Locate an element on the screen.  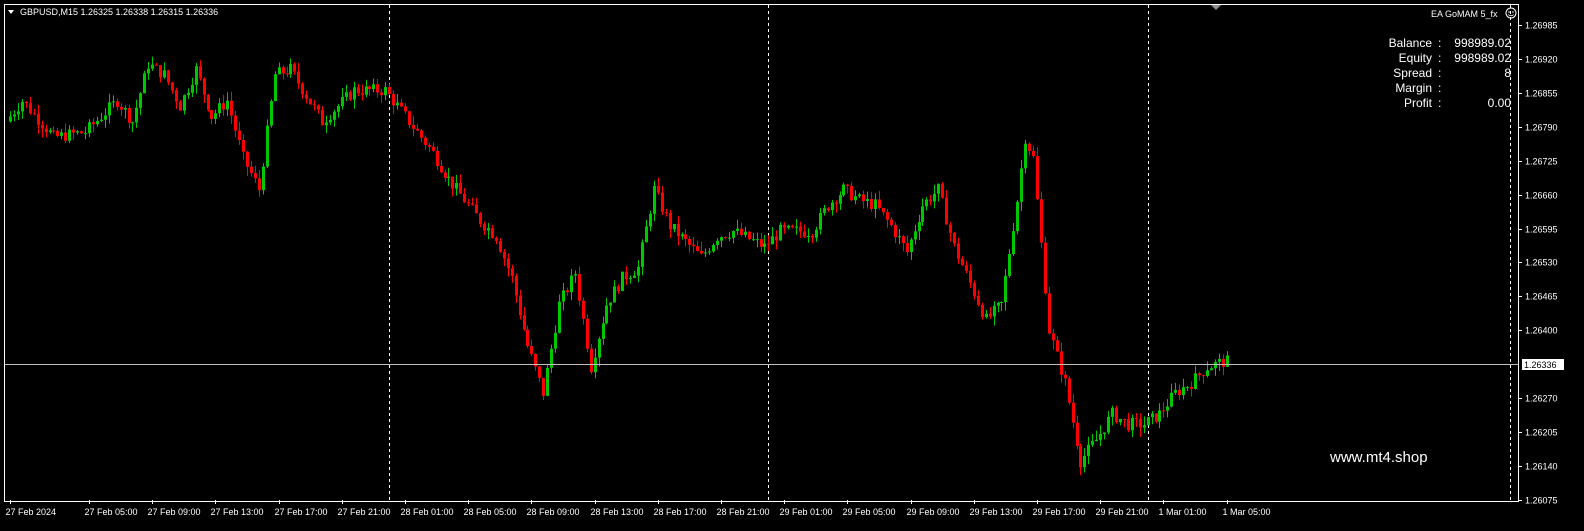
chart-menu-arrow-icon is located at coordinates (11, 12).